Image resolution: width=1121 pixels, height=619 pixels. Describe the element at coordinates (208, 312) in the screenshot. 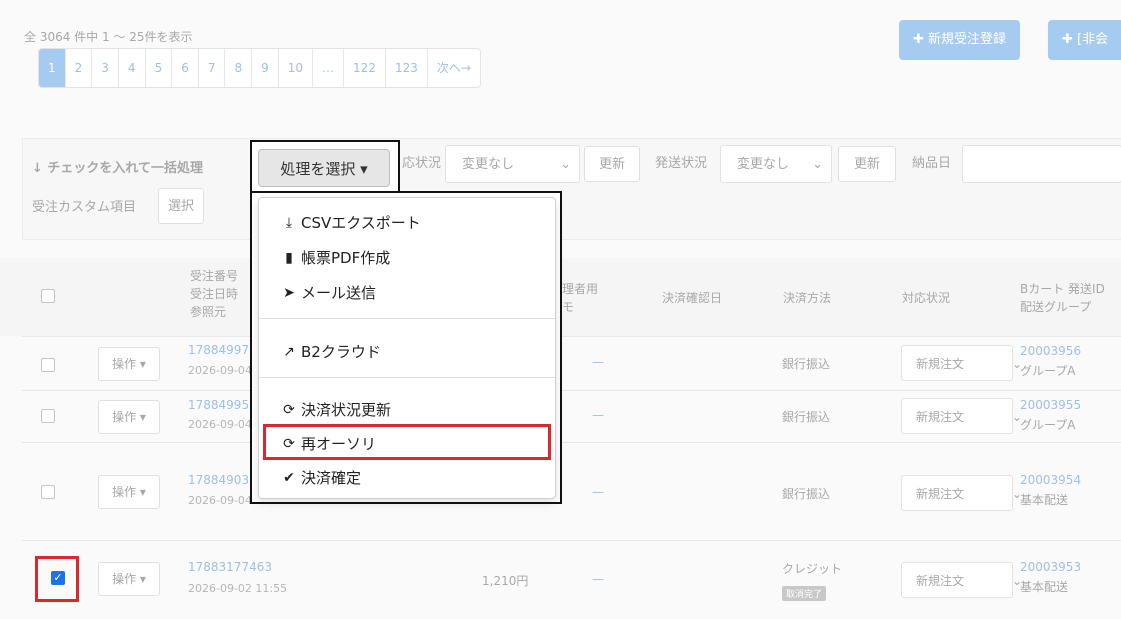

I see `header-referrer: 参照元` at that location.